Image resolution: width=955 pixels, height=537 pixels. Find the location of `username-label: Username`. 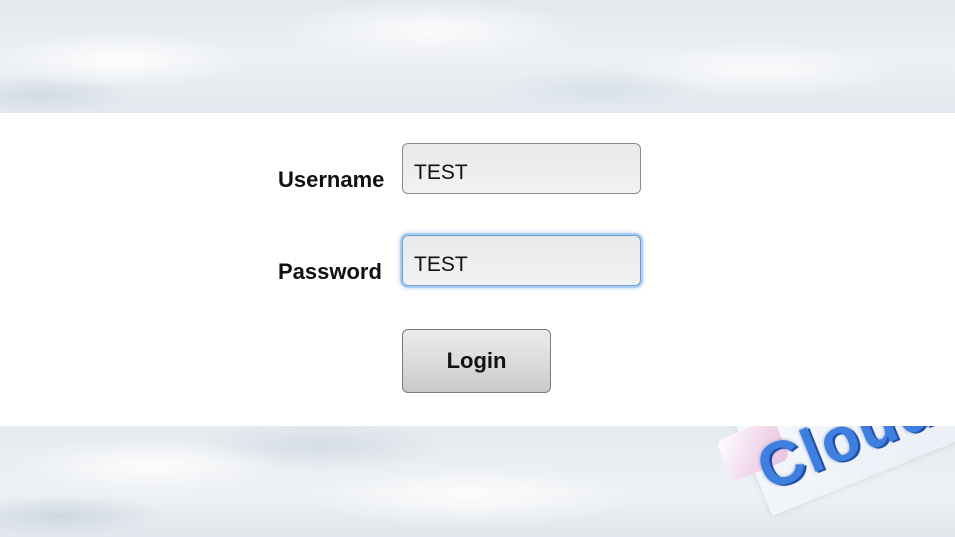

username-label: Username is located at coordinates (331, 179).